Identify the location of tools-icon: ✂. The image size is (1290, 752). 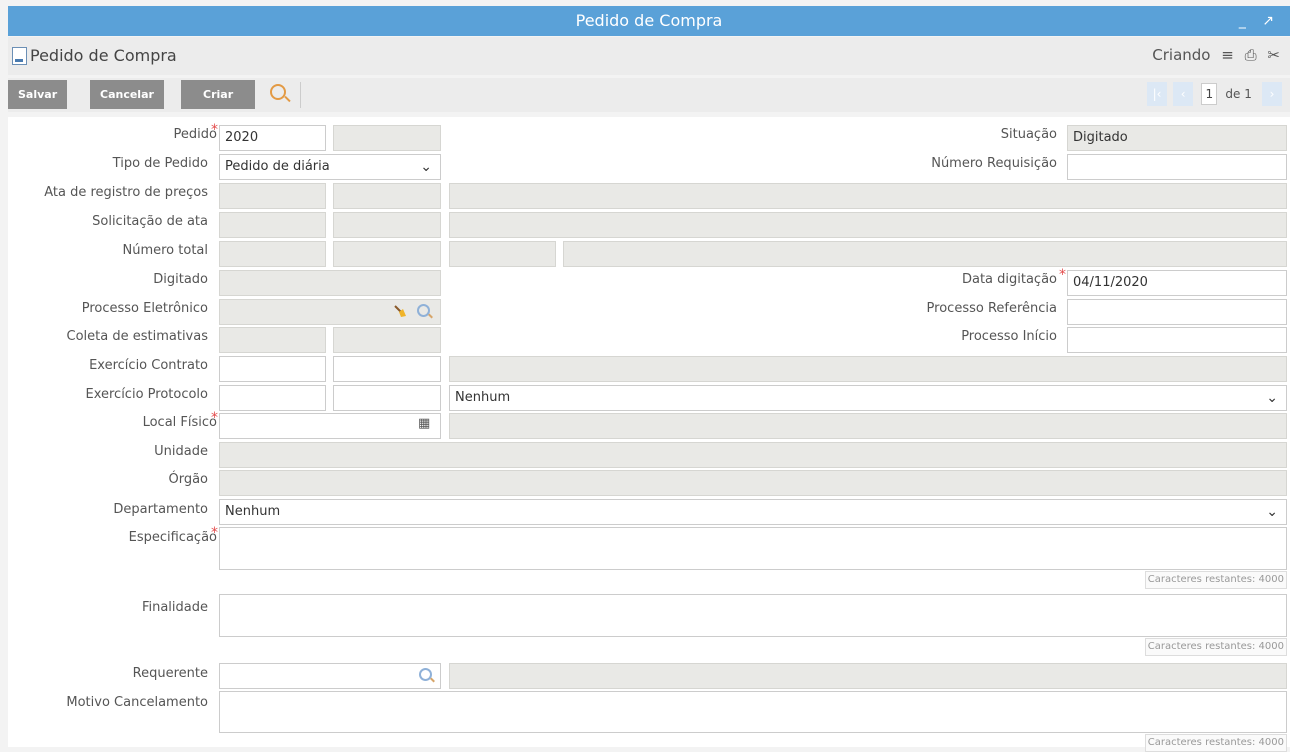
(1273, 55).